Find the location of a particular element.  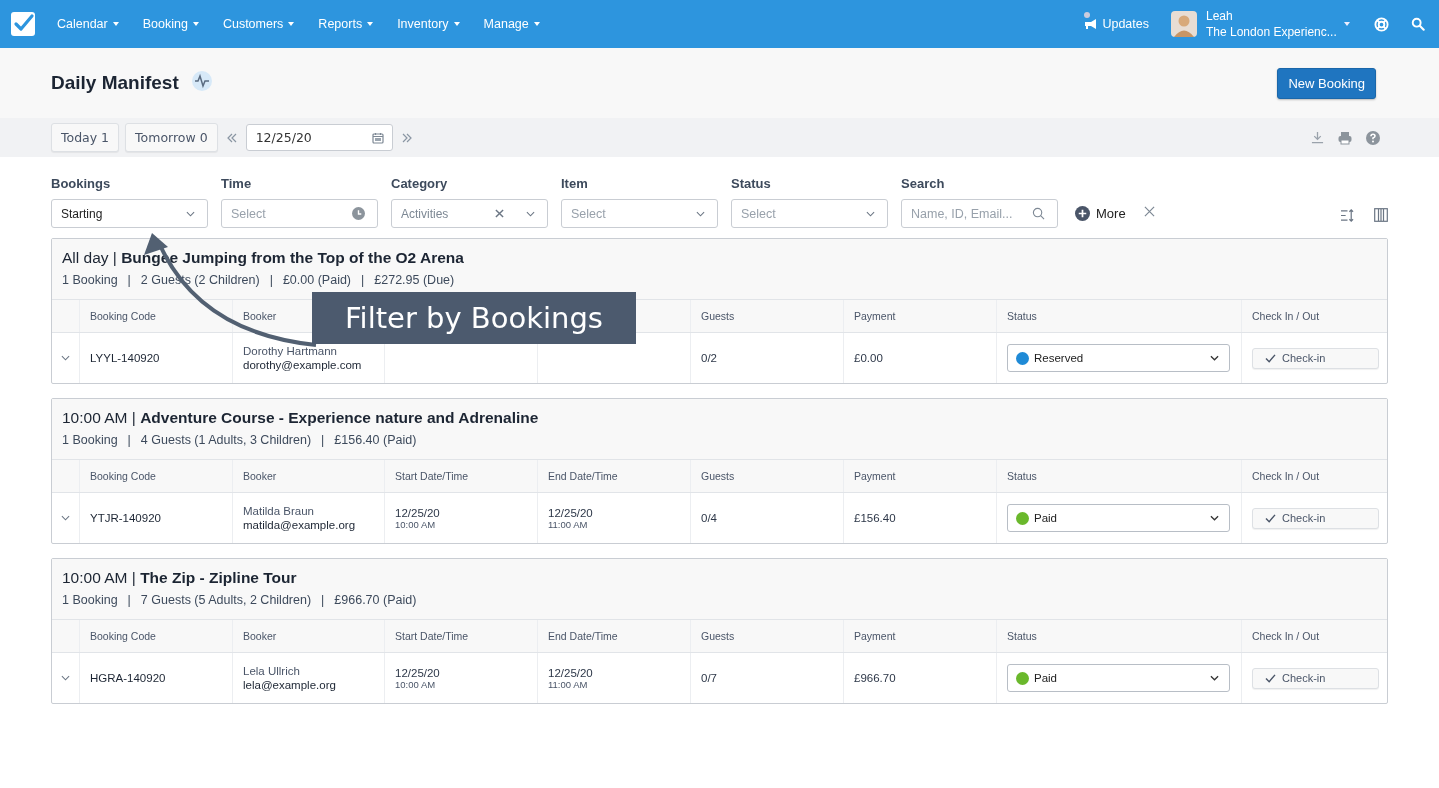

checkmark-logo-icon is located at coordinates (23, 24).